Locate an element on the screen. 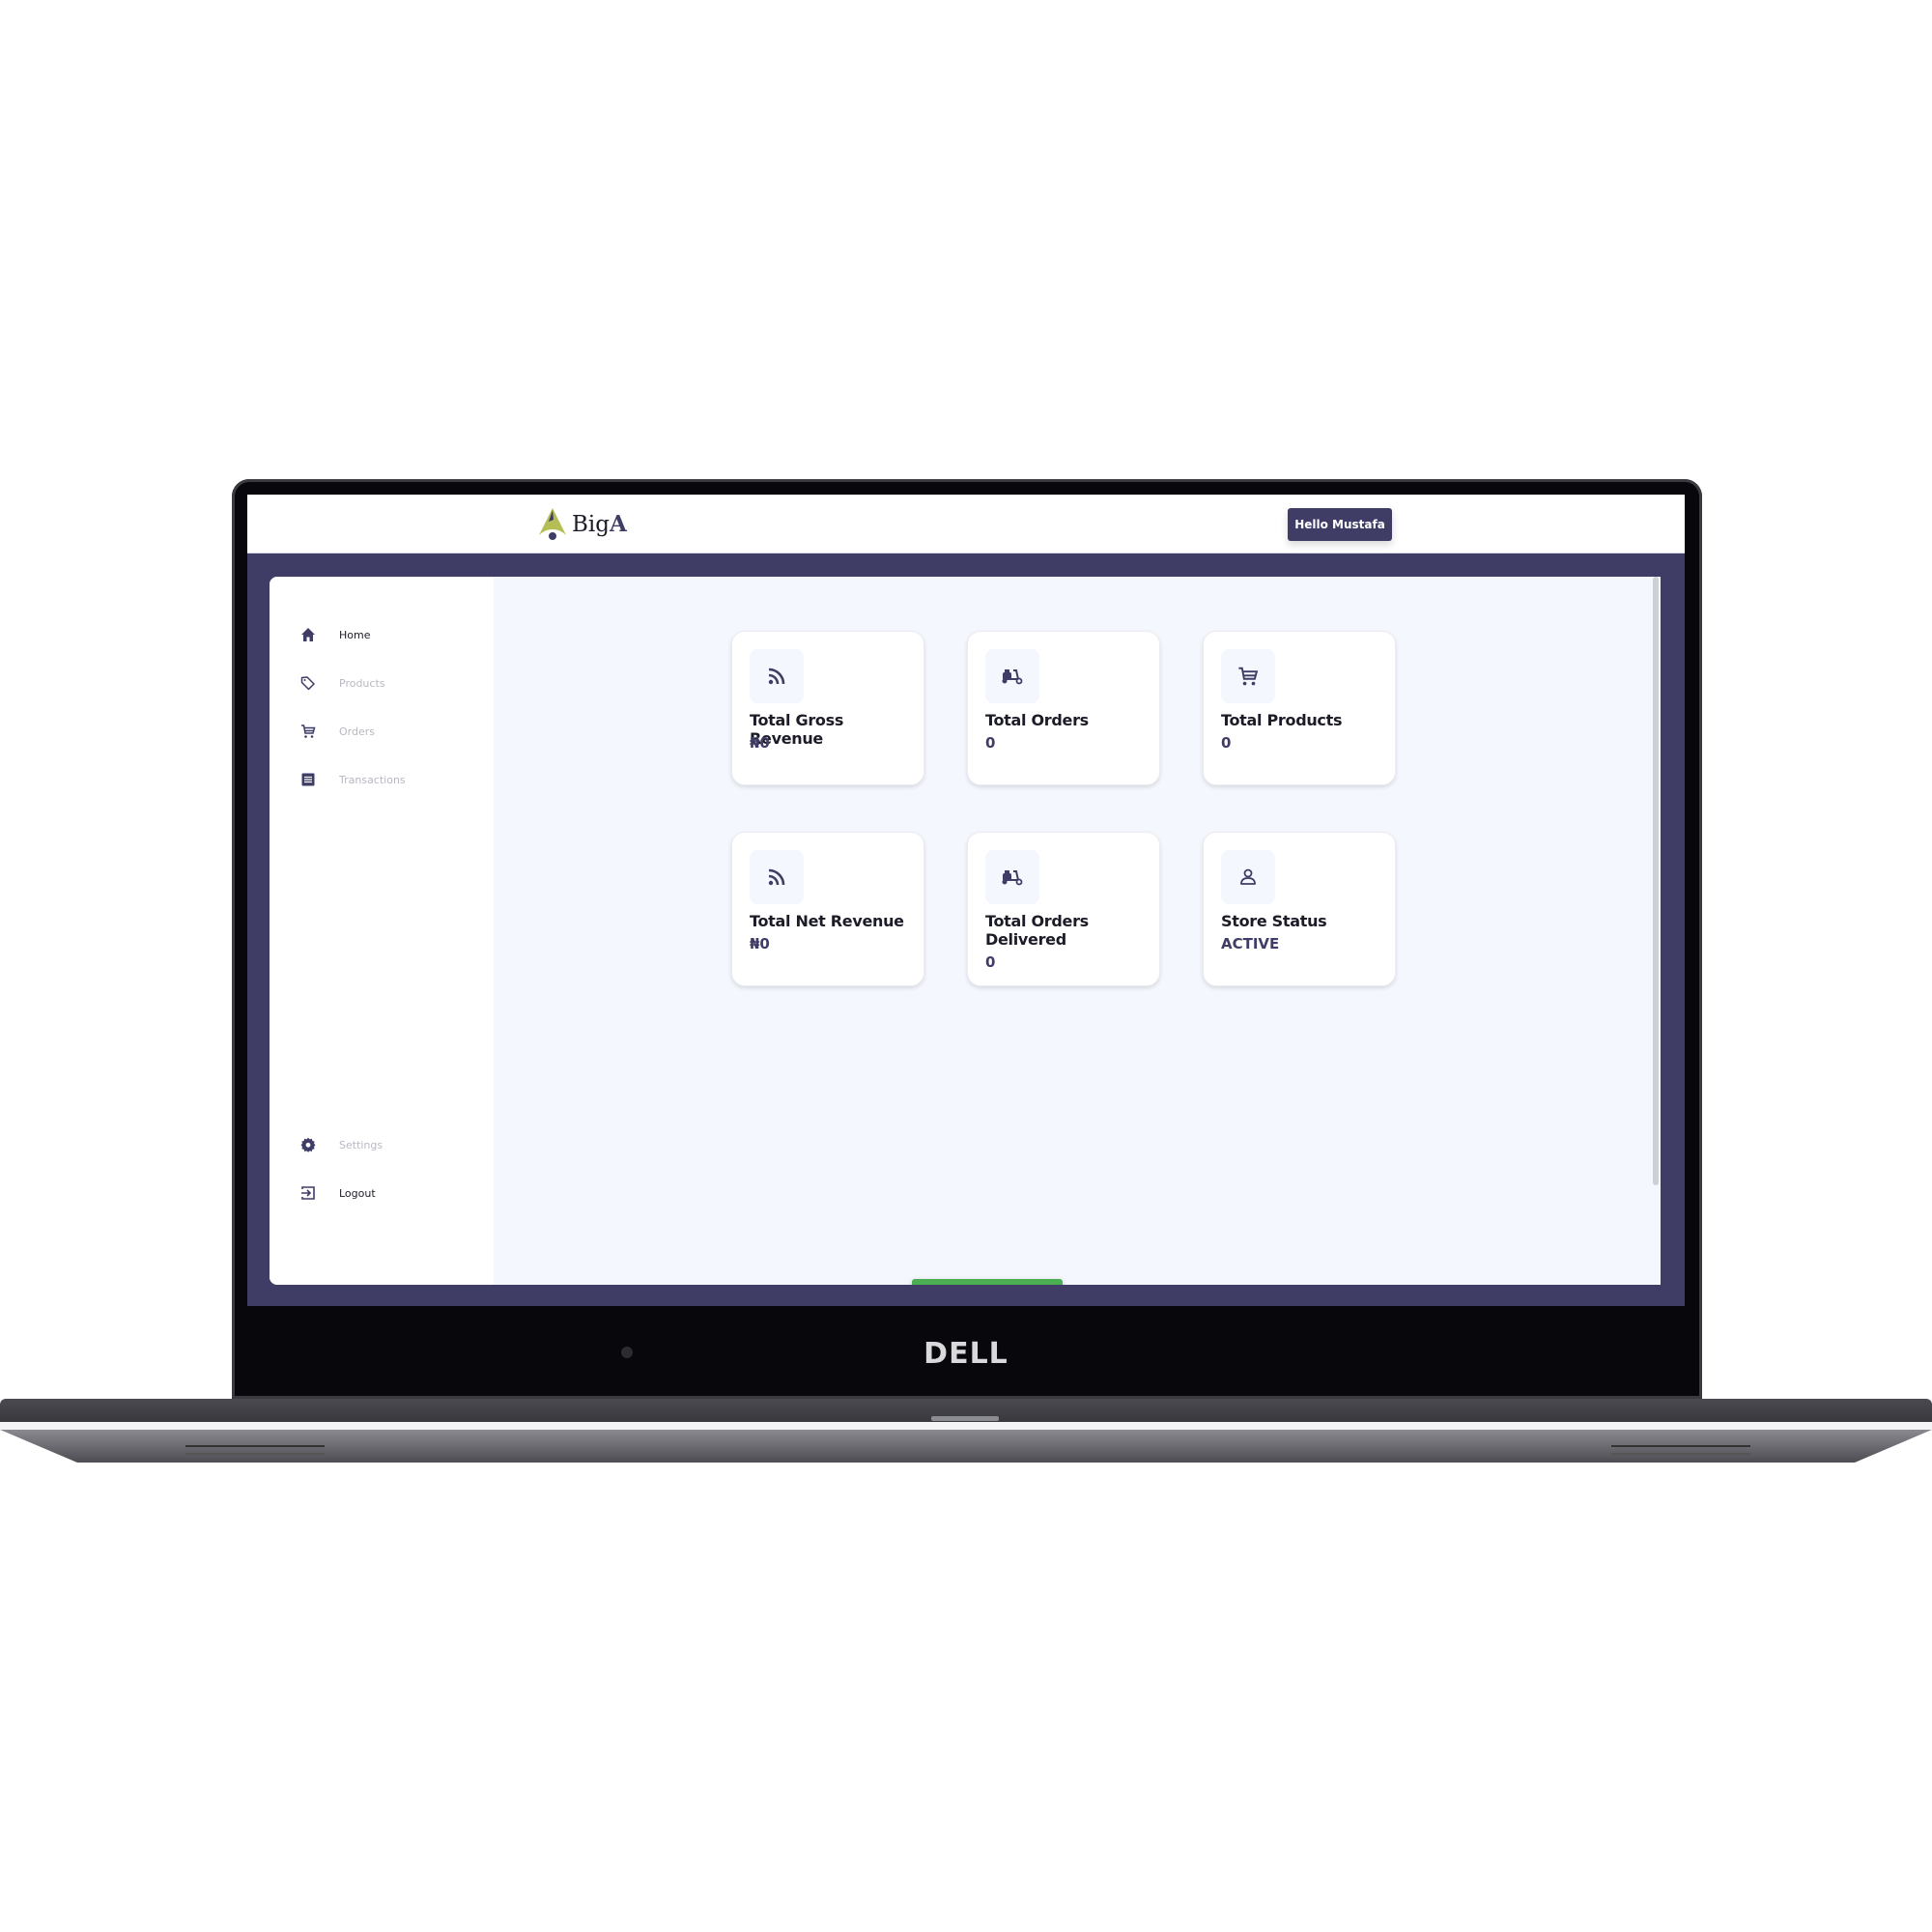  tag-icon is located at coordinates (308, 683).